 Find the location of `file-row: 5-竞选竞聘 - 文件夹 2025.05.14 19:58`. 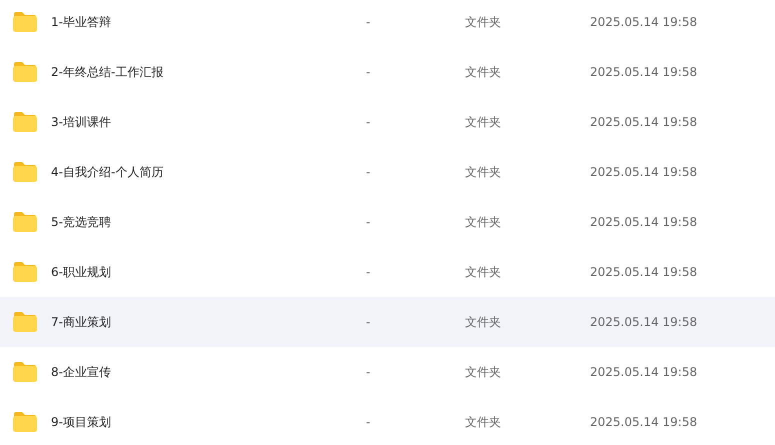

file-row: 5-竞选竞聘 - 文件夹 2025.05.14 19:58 is located at coordinates (387, 222).